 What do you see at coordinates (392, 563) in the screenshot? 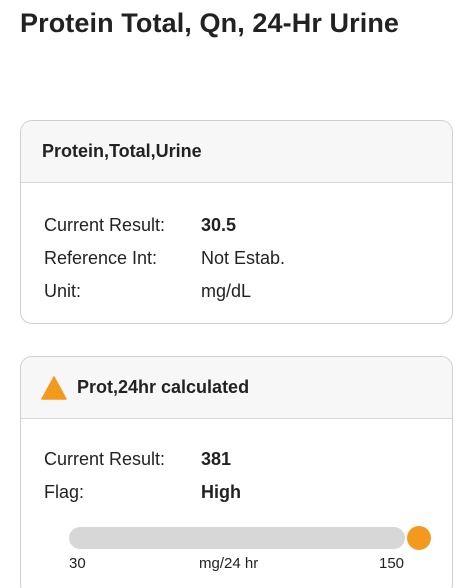
I see `range-max-label: 150` at bounding box center [392, 563].